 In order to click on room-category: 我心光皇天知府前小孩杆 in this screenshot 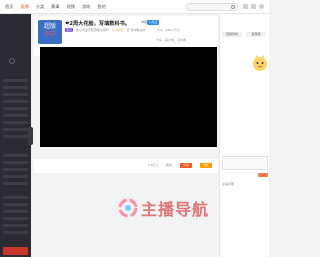, I will do `click(92, 30)`.